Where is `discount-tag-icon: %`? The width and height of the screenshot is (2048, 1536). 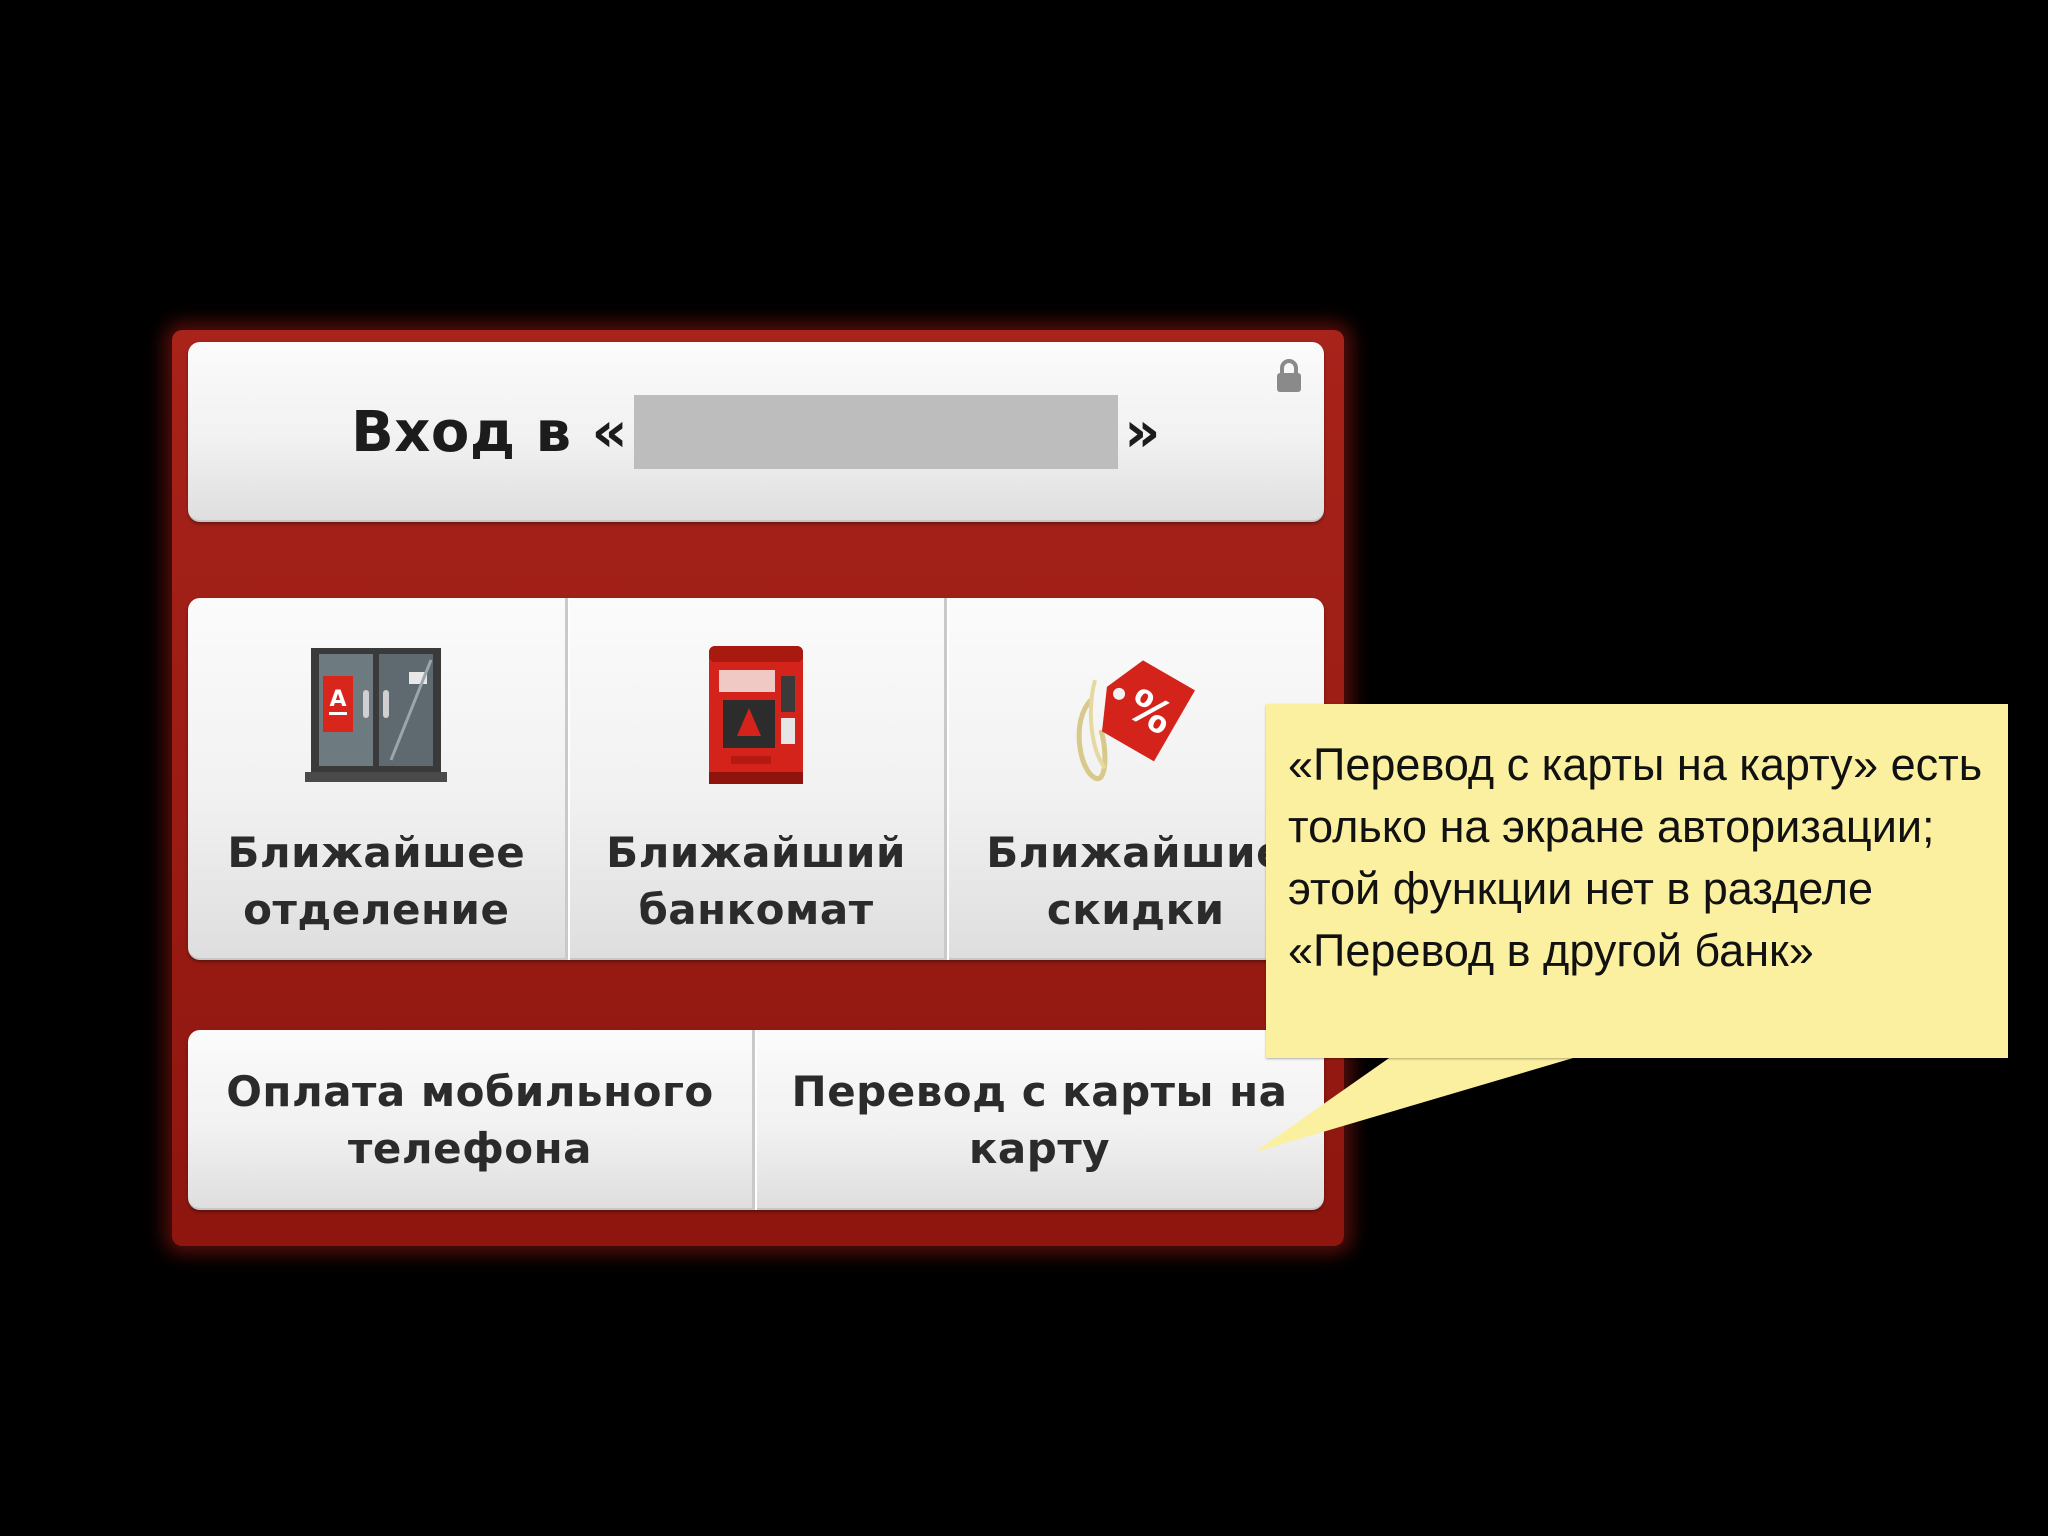 discount-tag-icon: % is located at coordinates (1135, 721).